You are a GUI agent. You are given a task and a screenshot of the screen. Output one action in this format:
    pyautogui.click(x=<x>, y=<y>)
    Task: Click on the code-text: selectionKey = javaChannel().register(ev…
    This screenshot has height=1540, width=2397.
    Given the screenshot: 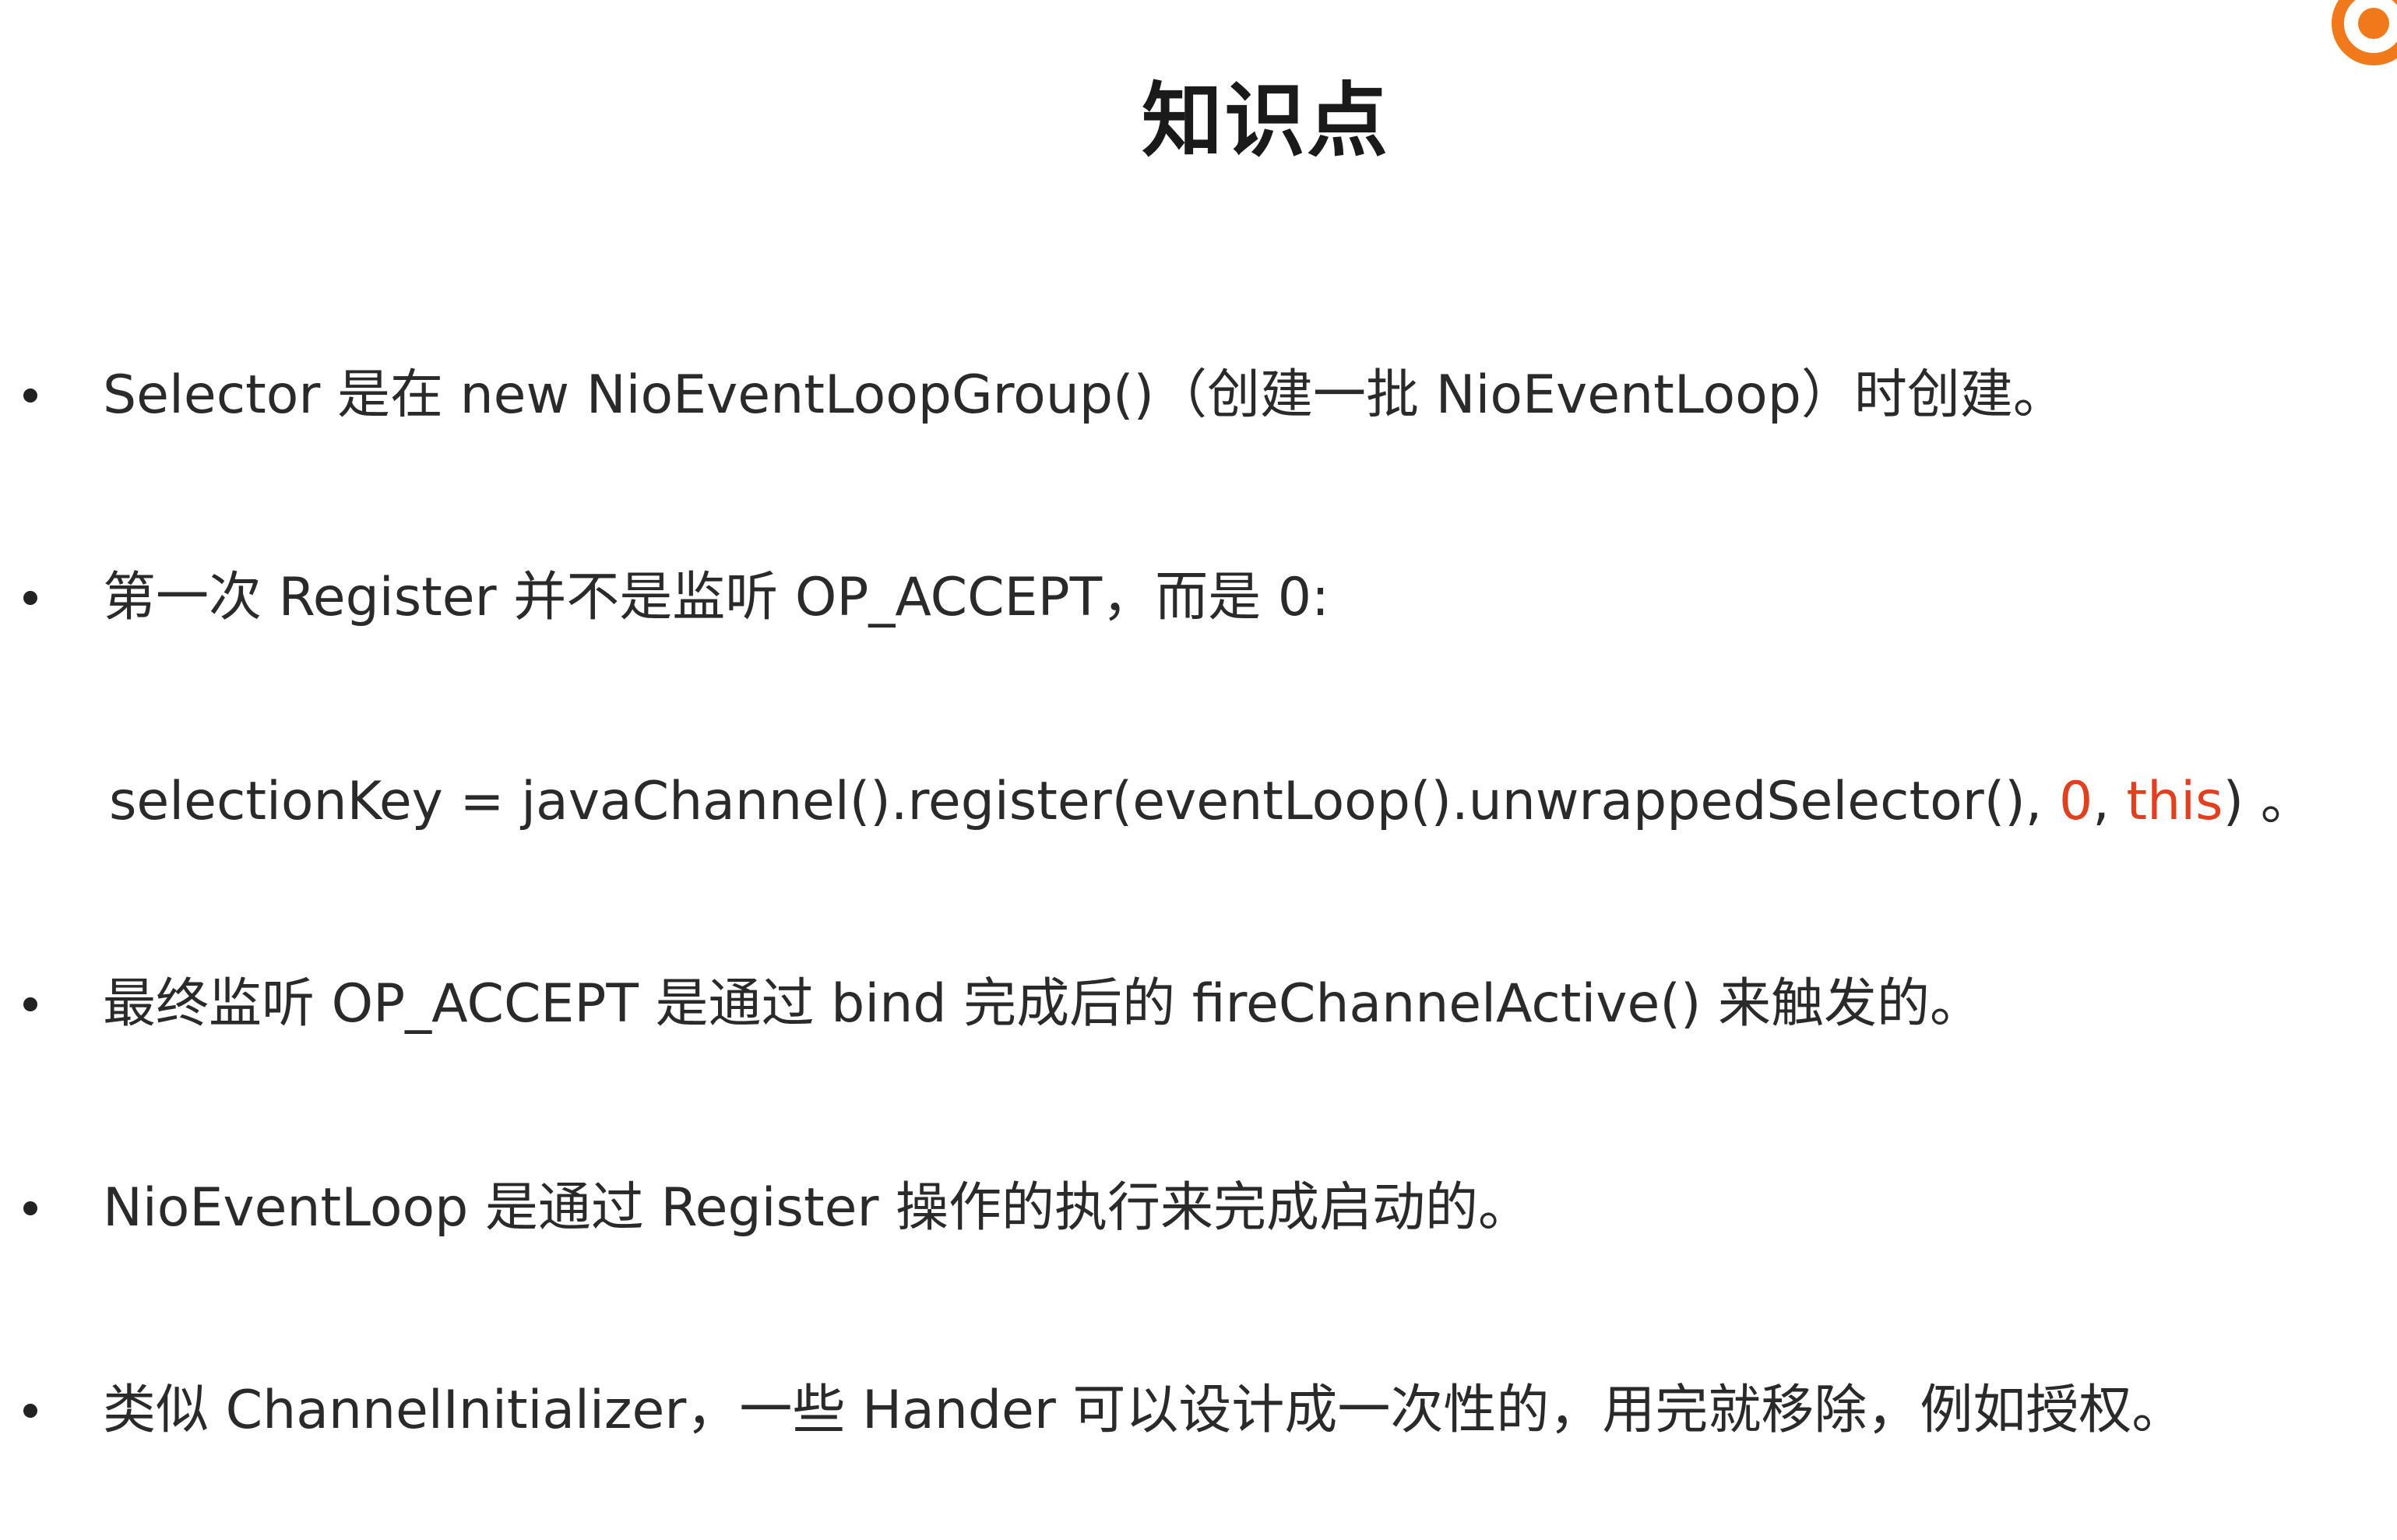 What is the action you would take?
    pyautogui.click(x=1211, y=802)
    